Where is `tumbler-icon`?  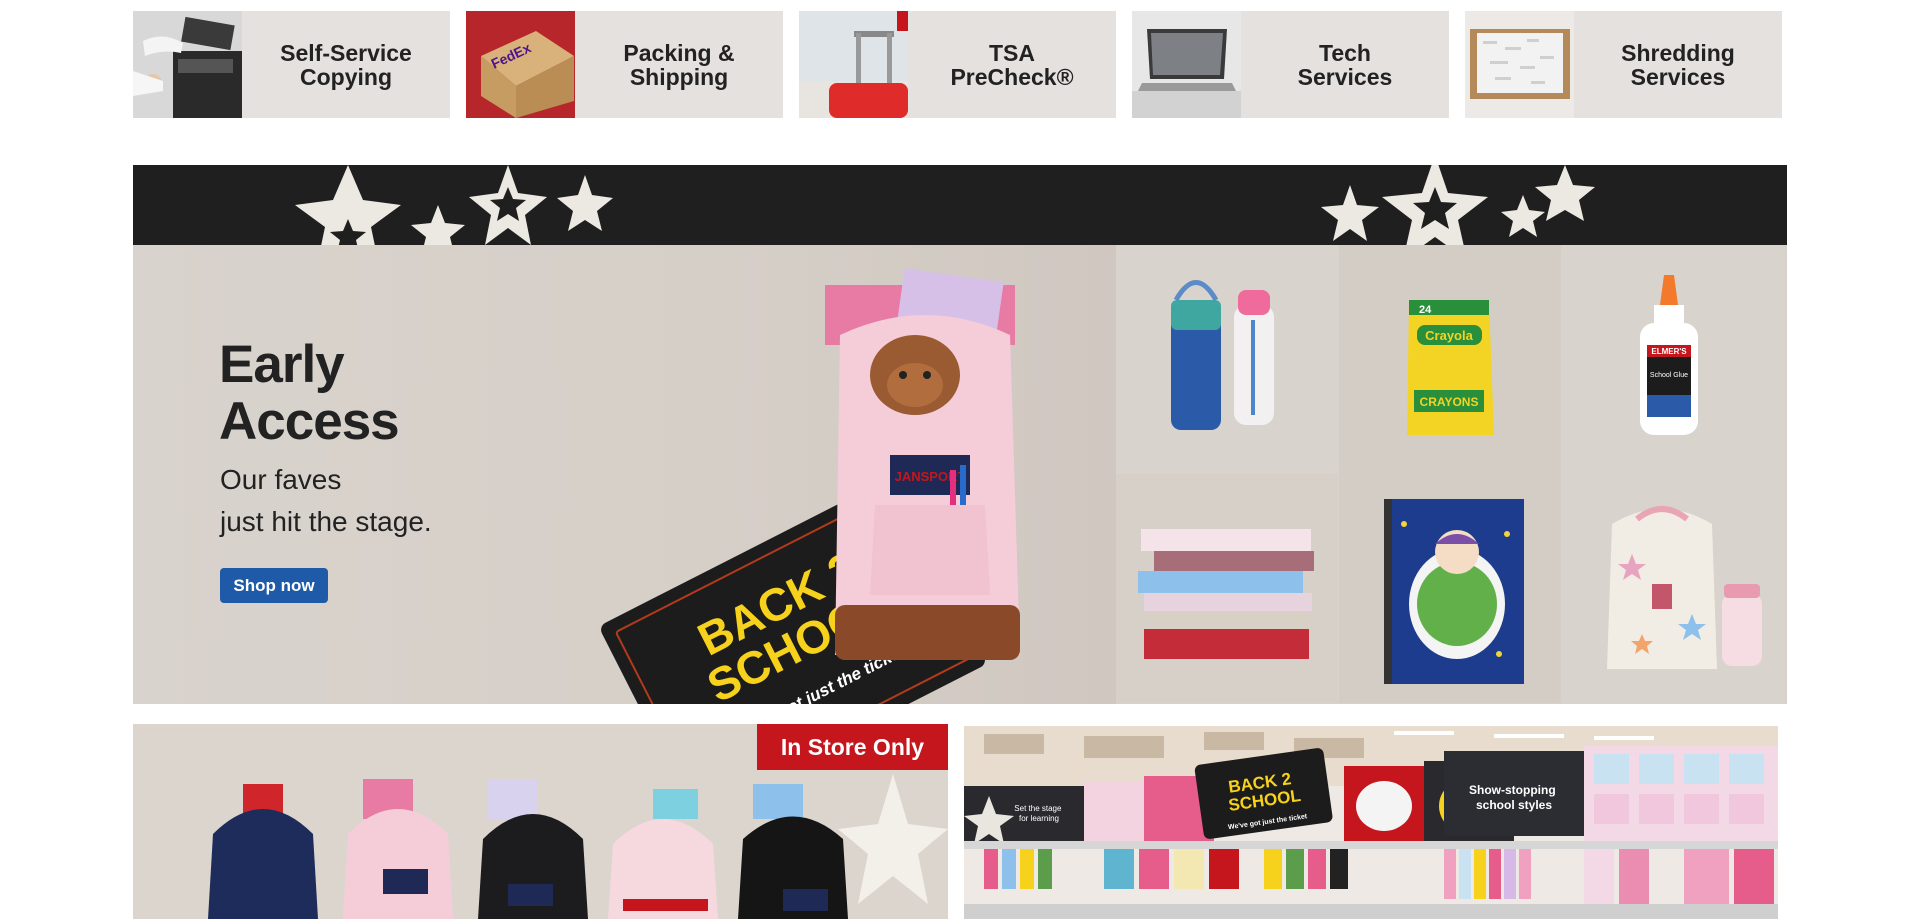
tumbler-icon is located at coordinates (1227, 359).